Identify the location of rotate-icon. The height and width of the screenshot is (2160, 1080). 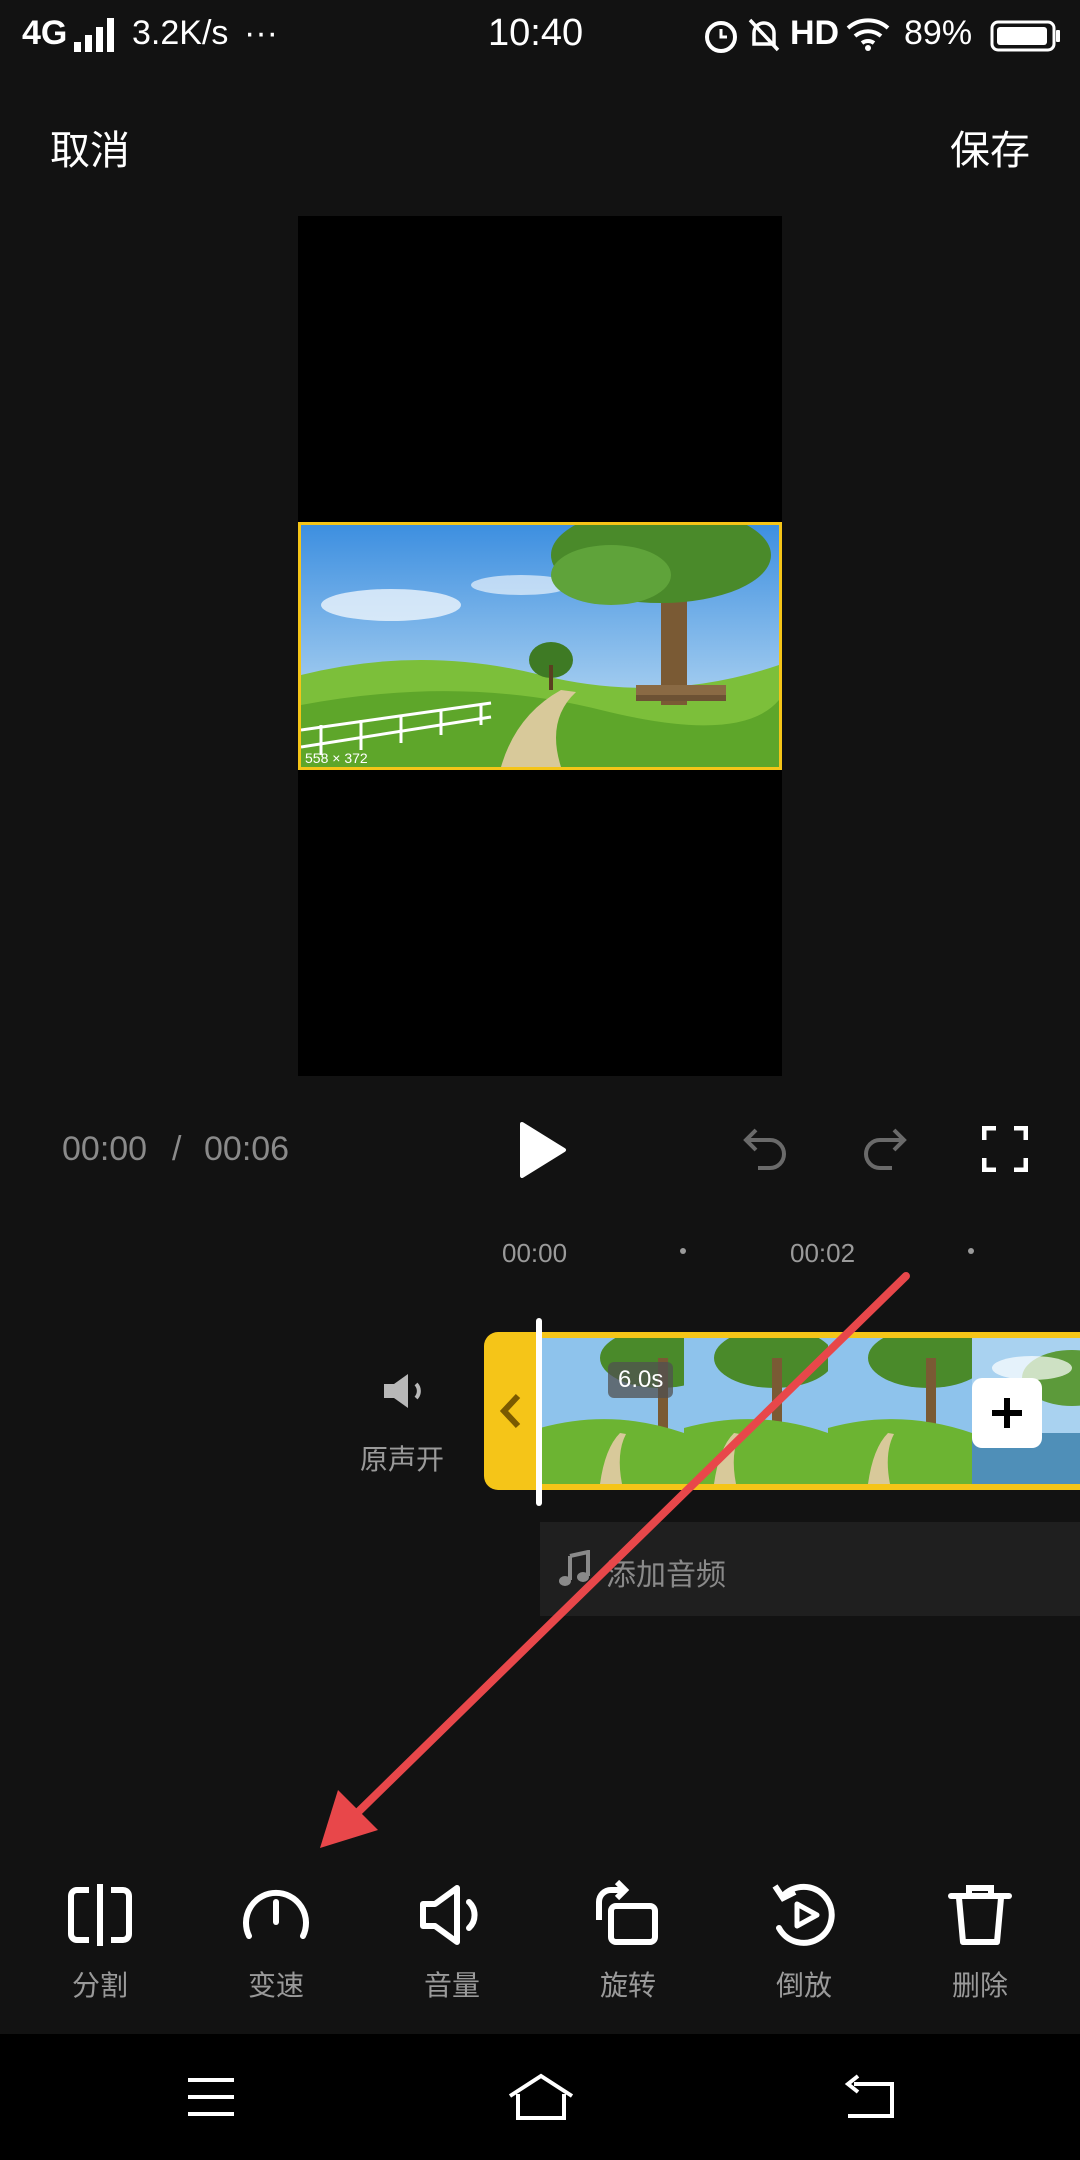
(627, 1912).